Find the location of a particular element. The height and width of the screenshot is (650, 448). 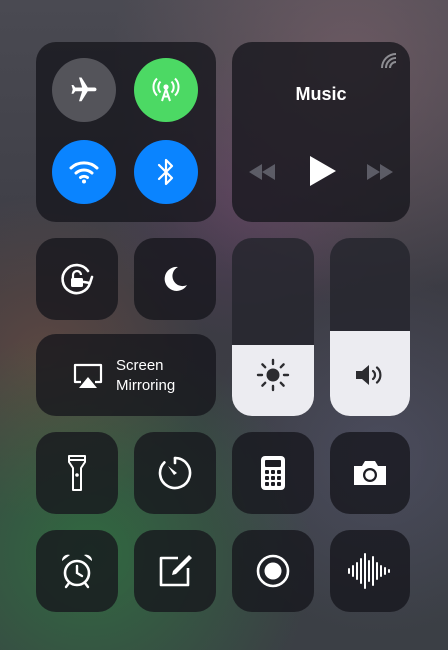

do-not-disturb-button is located at coordinates (175, 279).